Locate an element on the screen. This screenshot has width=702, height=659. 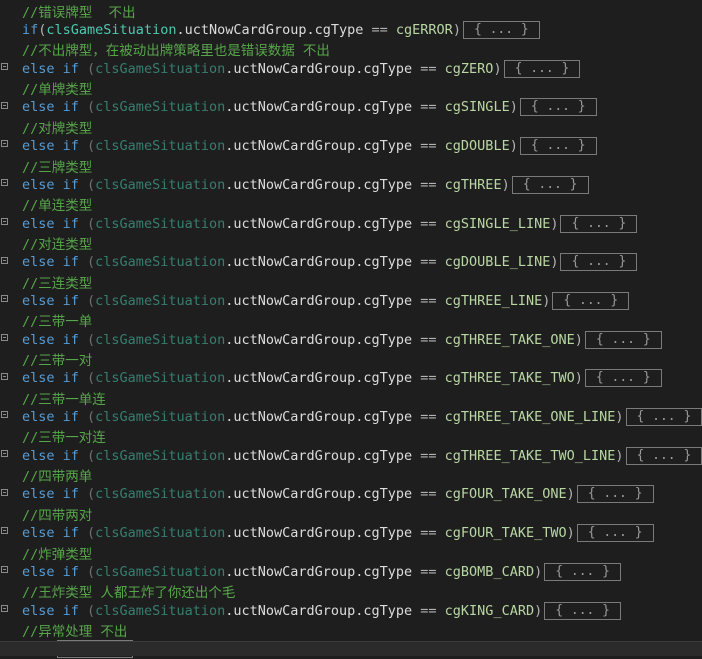
comment-line: //三带一对连 is located at coordinates (351, 436).